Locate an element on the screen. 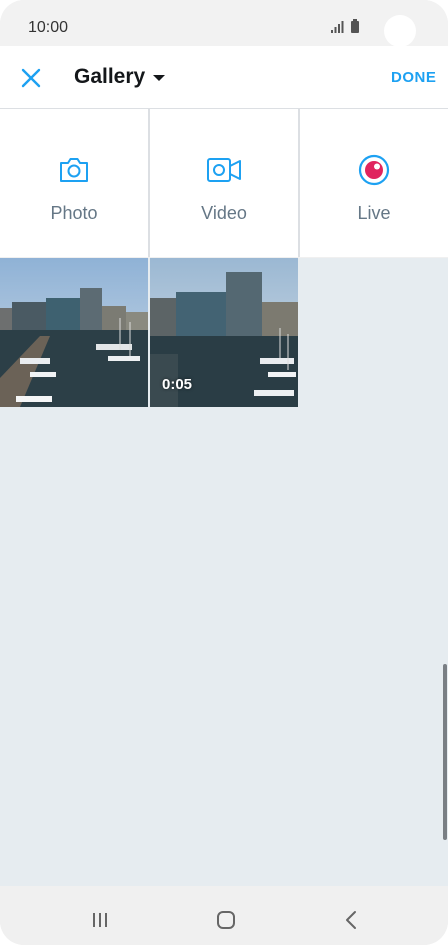 This screenshot has width=448, height=945. system-nav-bar is located at coordinates (224, 915).